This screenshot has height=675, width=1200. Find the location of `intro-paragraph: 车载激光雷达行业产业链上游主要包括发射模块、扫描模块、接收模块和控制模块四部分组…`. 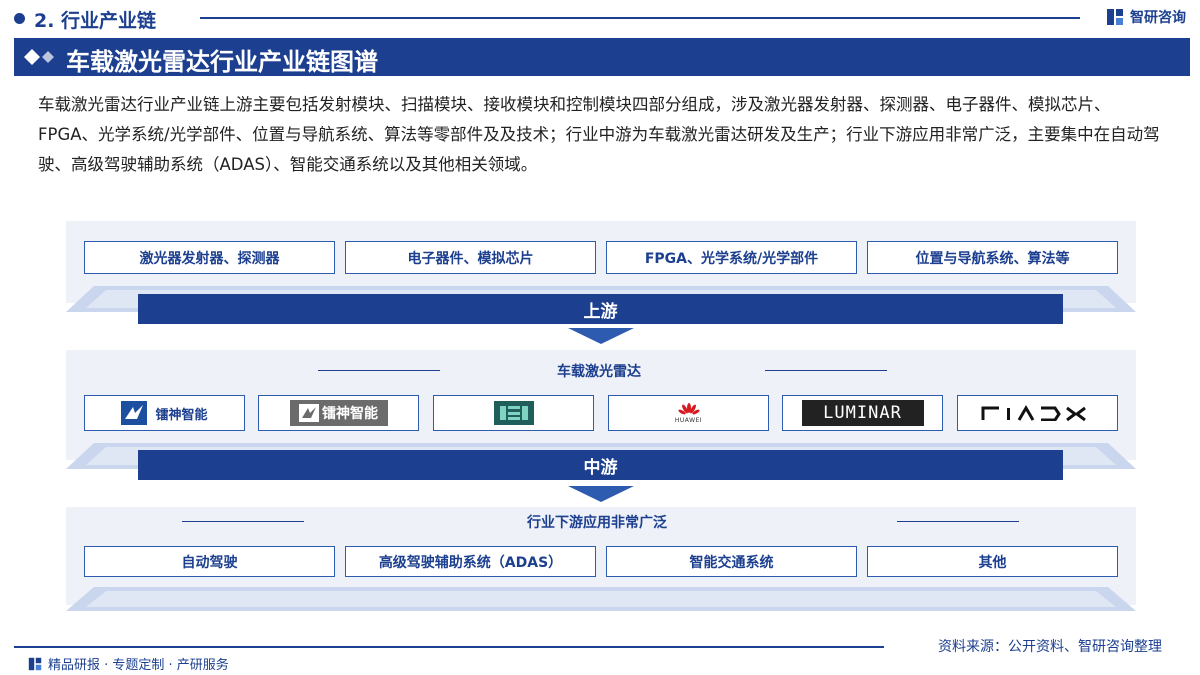

intro-paragraph: 车载激光雷达行业产业链上游主要包括发射模块、扫描模块、接收模块和控制模块四部分组… is located at coordinates (599, 134).